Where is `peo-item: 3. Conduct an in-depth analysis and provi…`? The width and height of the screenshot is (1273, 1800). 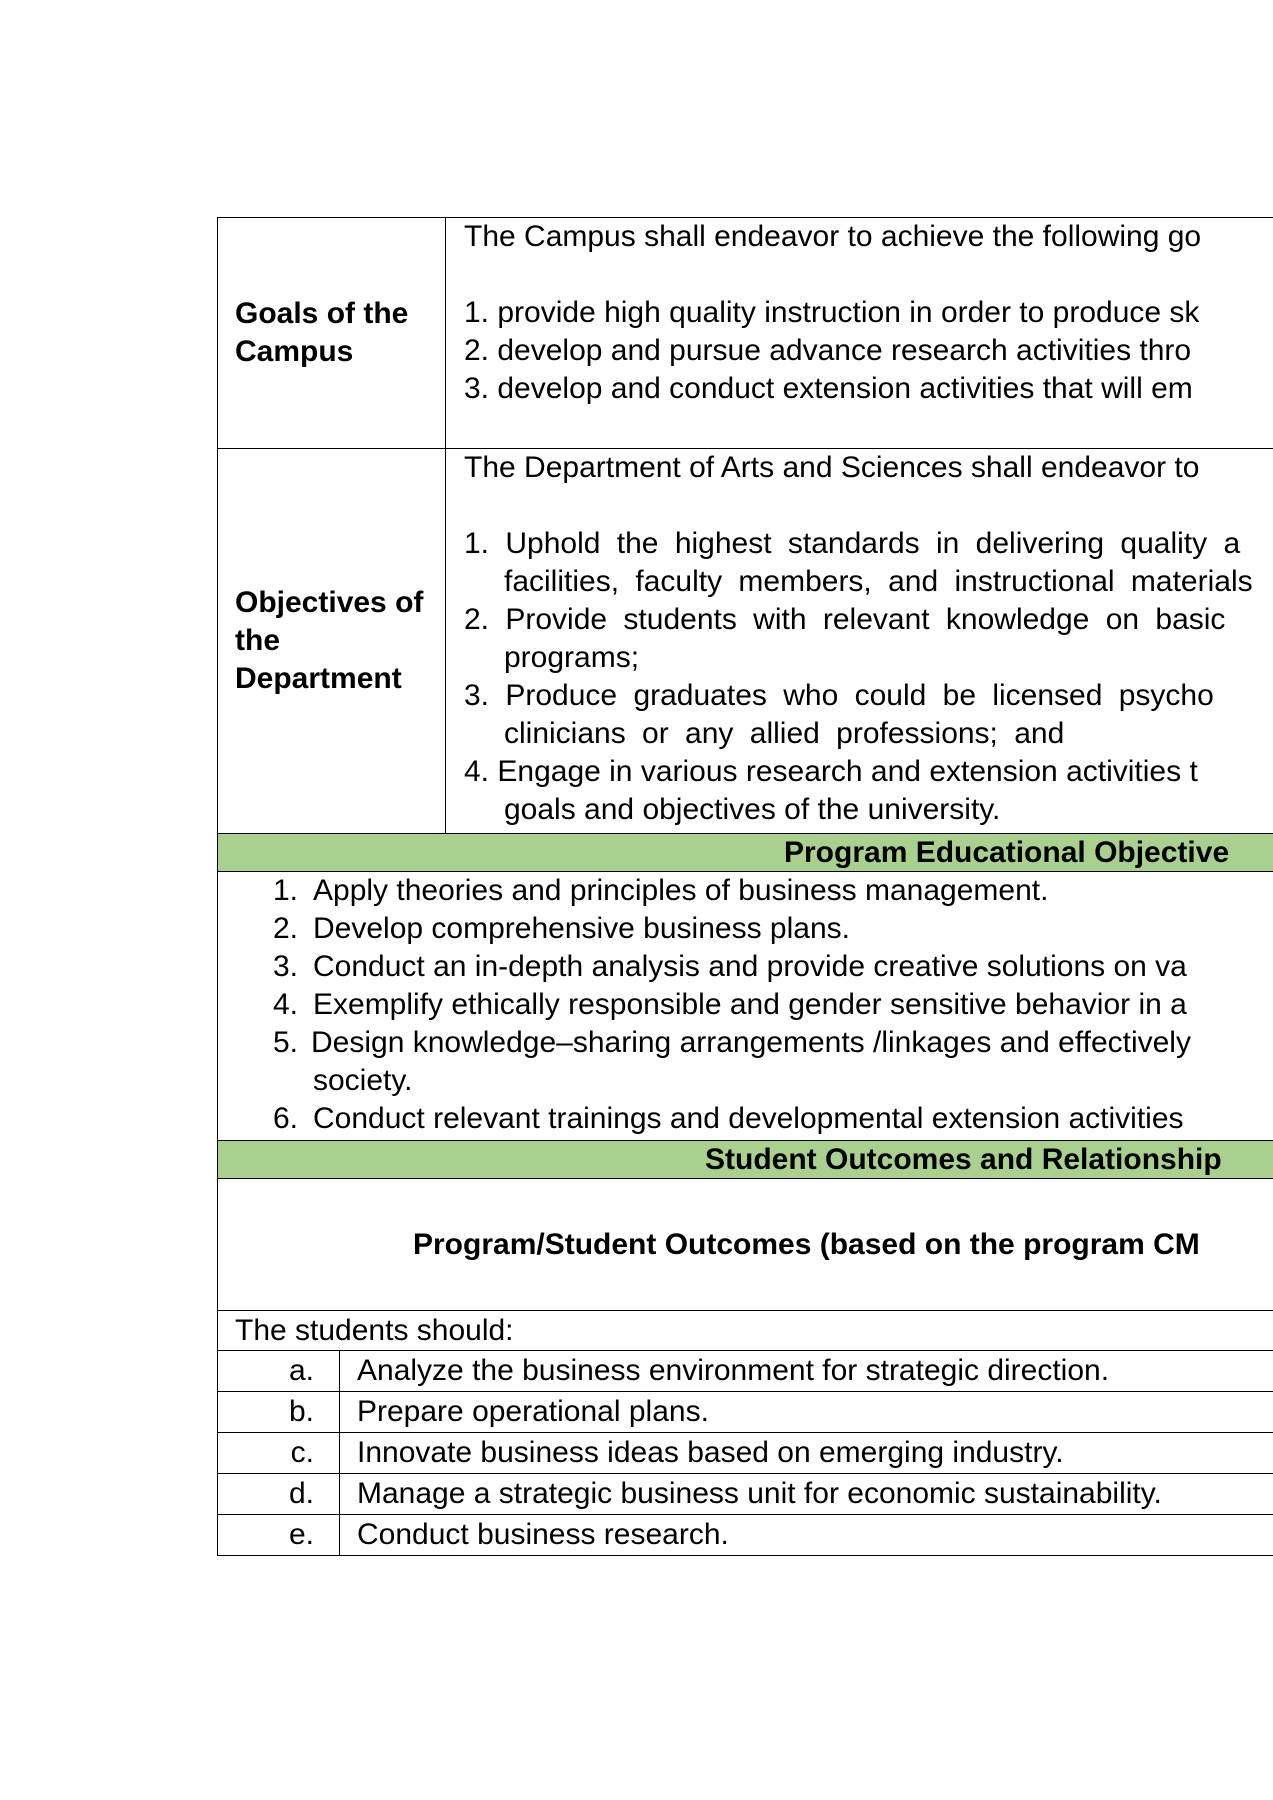 peo-item: 3. Conduct an in-depth analysis and provi… is located at coordinates (730, 966).